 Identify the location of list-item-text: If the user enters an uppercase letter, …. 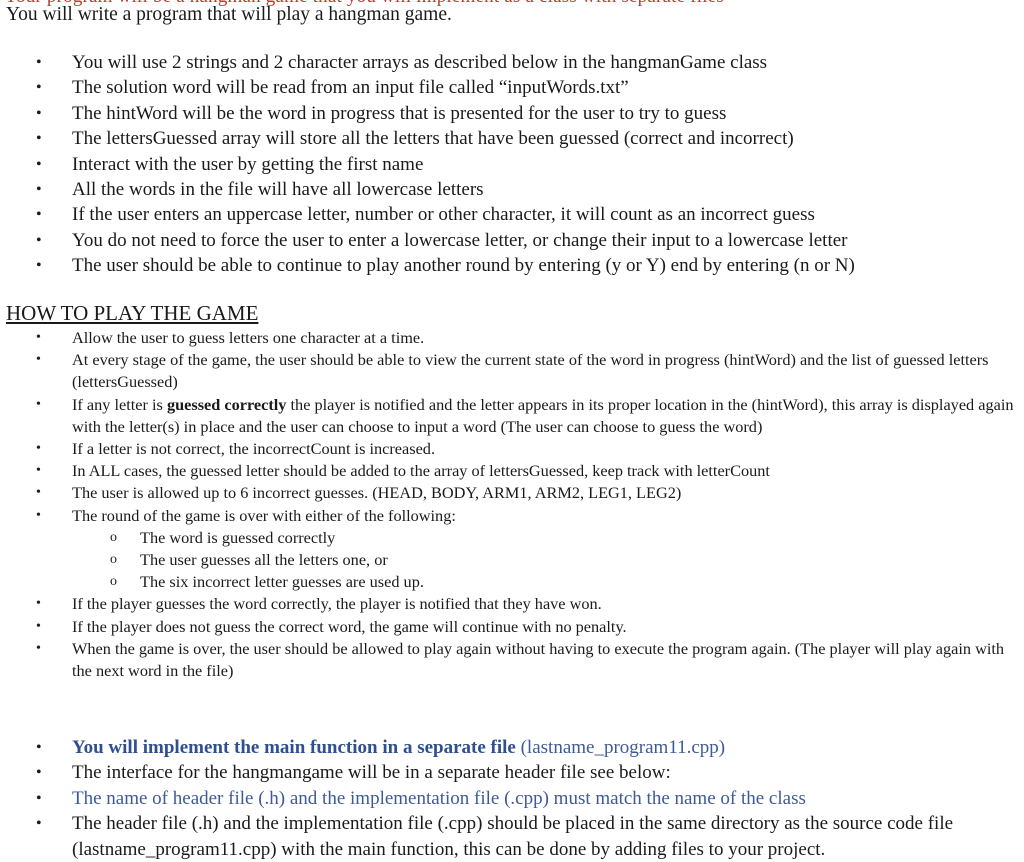
(443, 215).